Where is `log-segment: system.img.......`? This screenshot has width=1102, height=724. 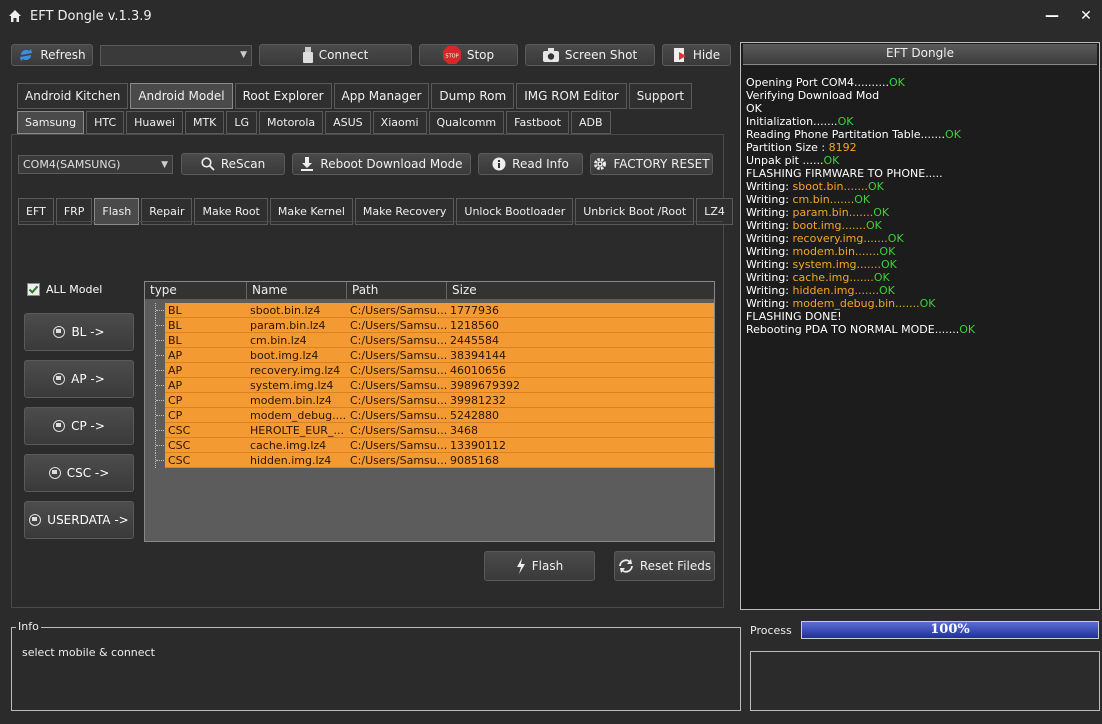 log-segment: system.img....... is located at coordinates (837, 264).